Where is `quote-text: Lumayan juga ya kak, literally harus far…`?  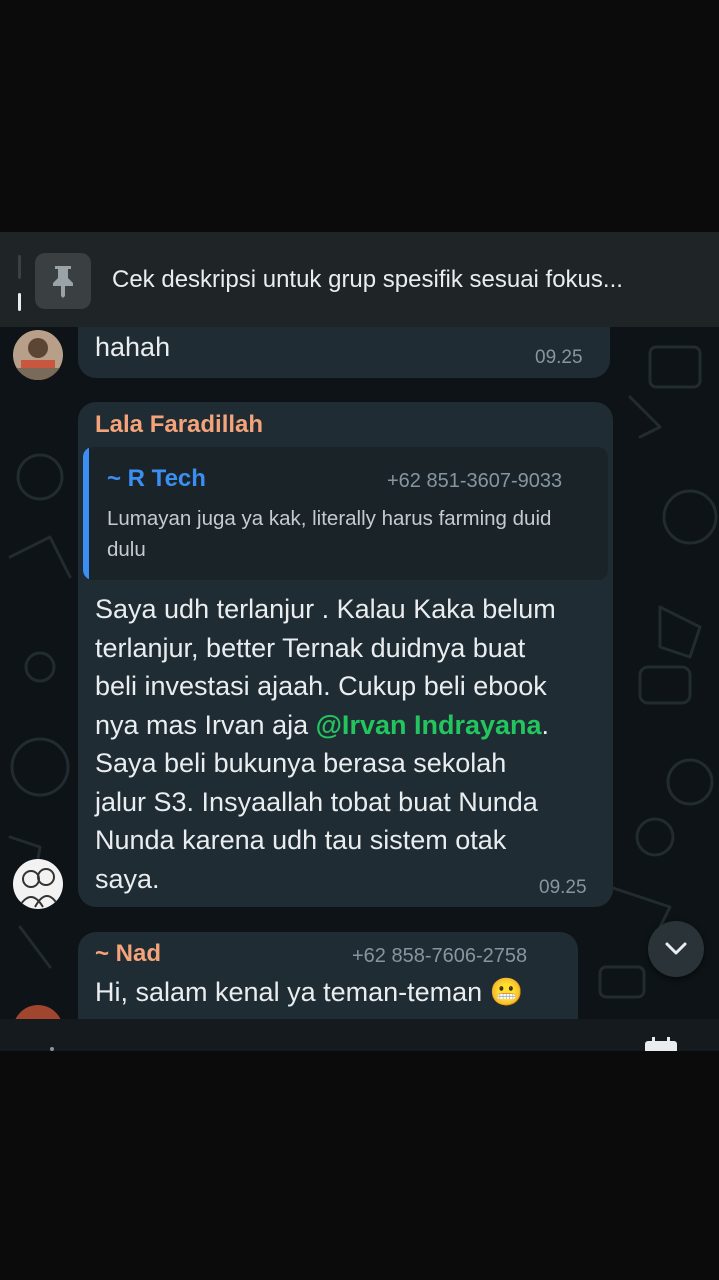
quote-text: Lumayan juga ya kak, literally harus far… is located at coordinates (329, 534).